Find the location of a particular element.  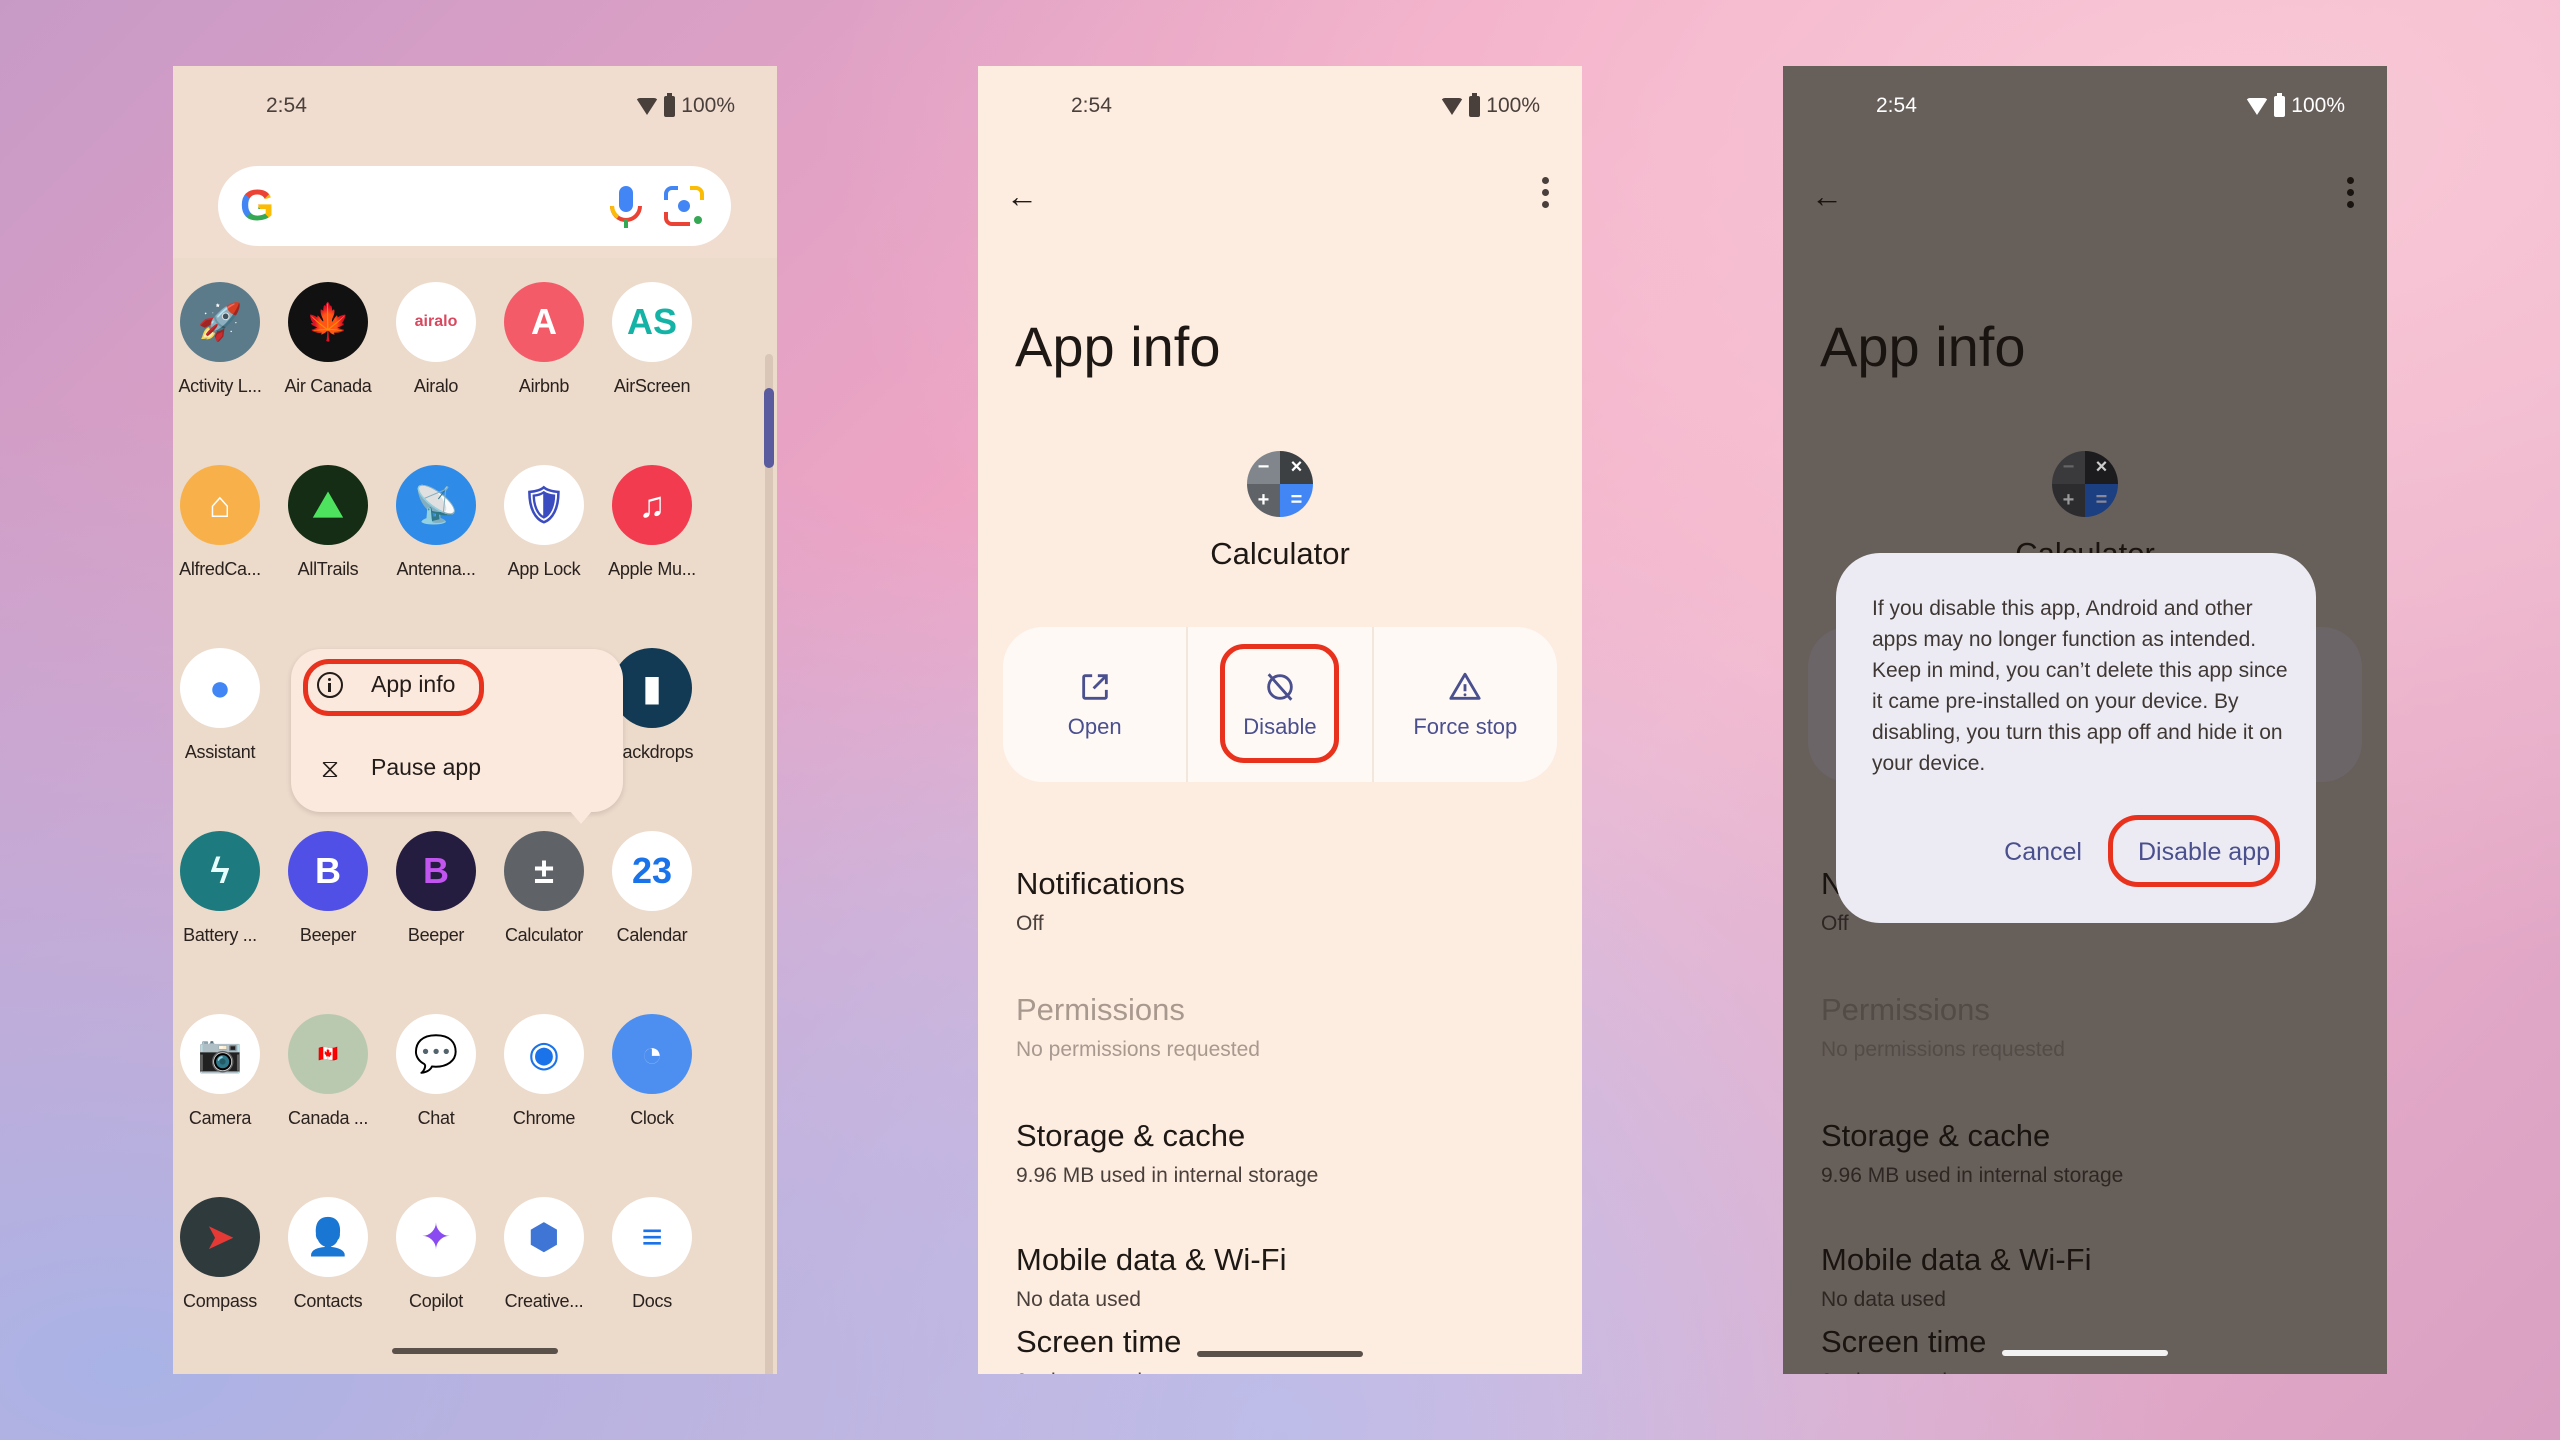

app-label: Air Canada is located at coordinates (328, 386).